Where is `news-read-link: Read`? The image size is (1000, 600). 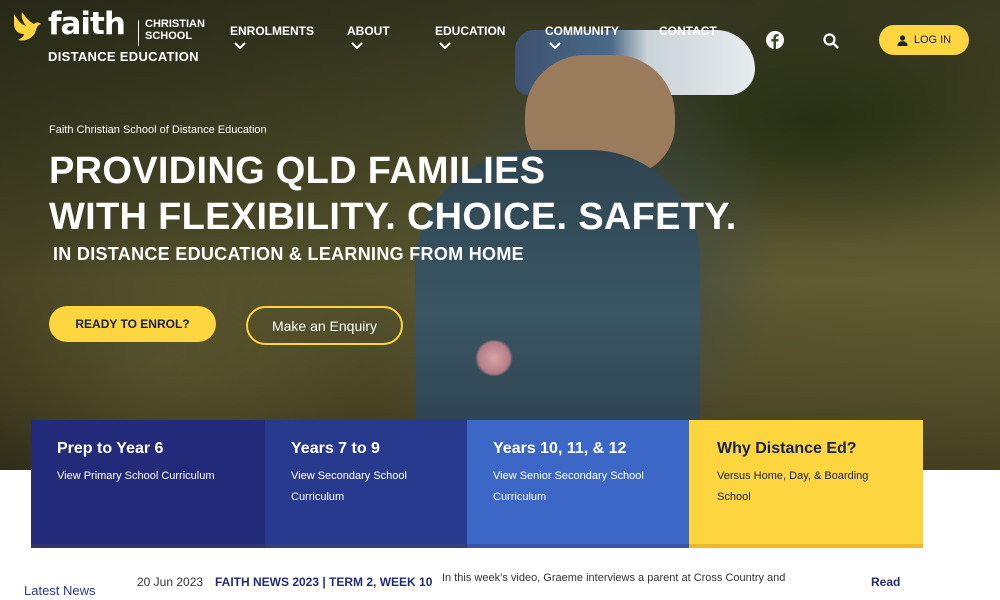 news-read-link: Read is located at coordinates (885, 582).